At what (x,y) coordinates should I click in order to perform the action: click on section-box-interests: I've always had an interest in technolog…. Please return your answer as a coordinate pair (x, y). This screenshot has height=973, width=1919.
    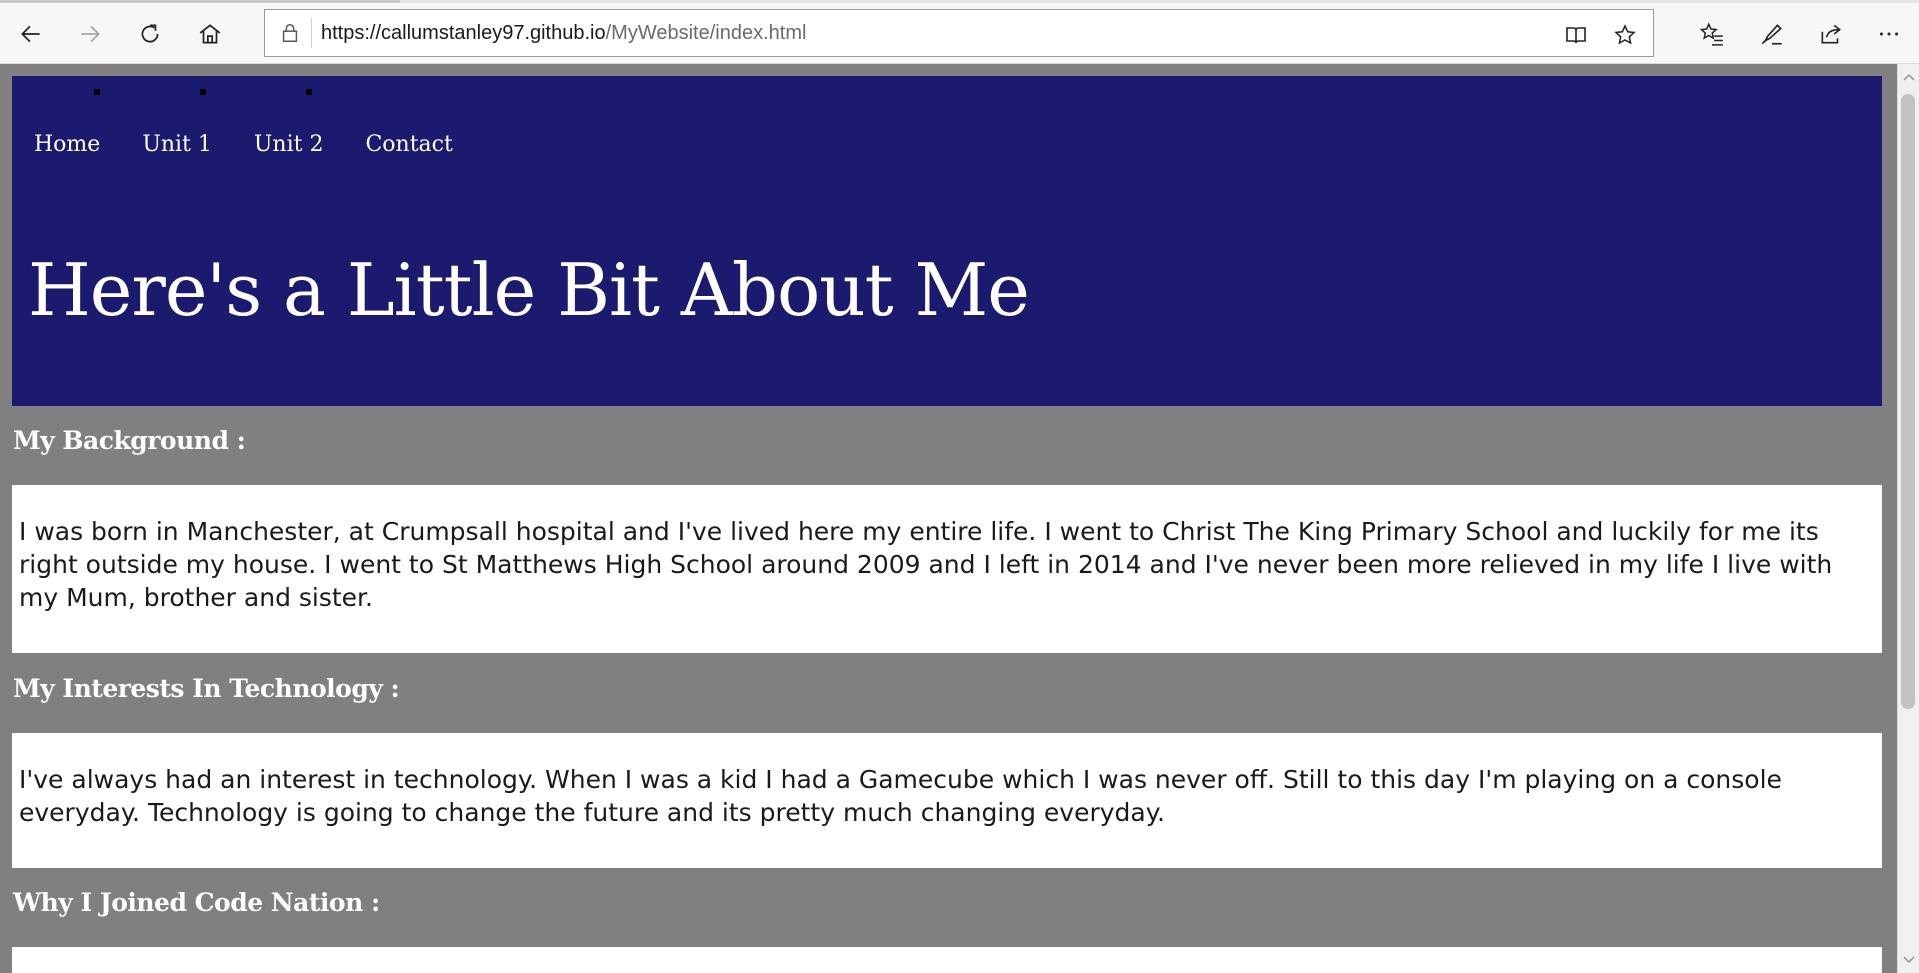
    Looking at the image, I should click on (947, 800).